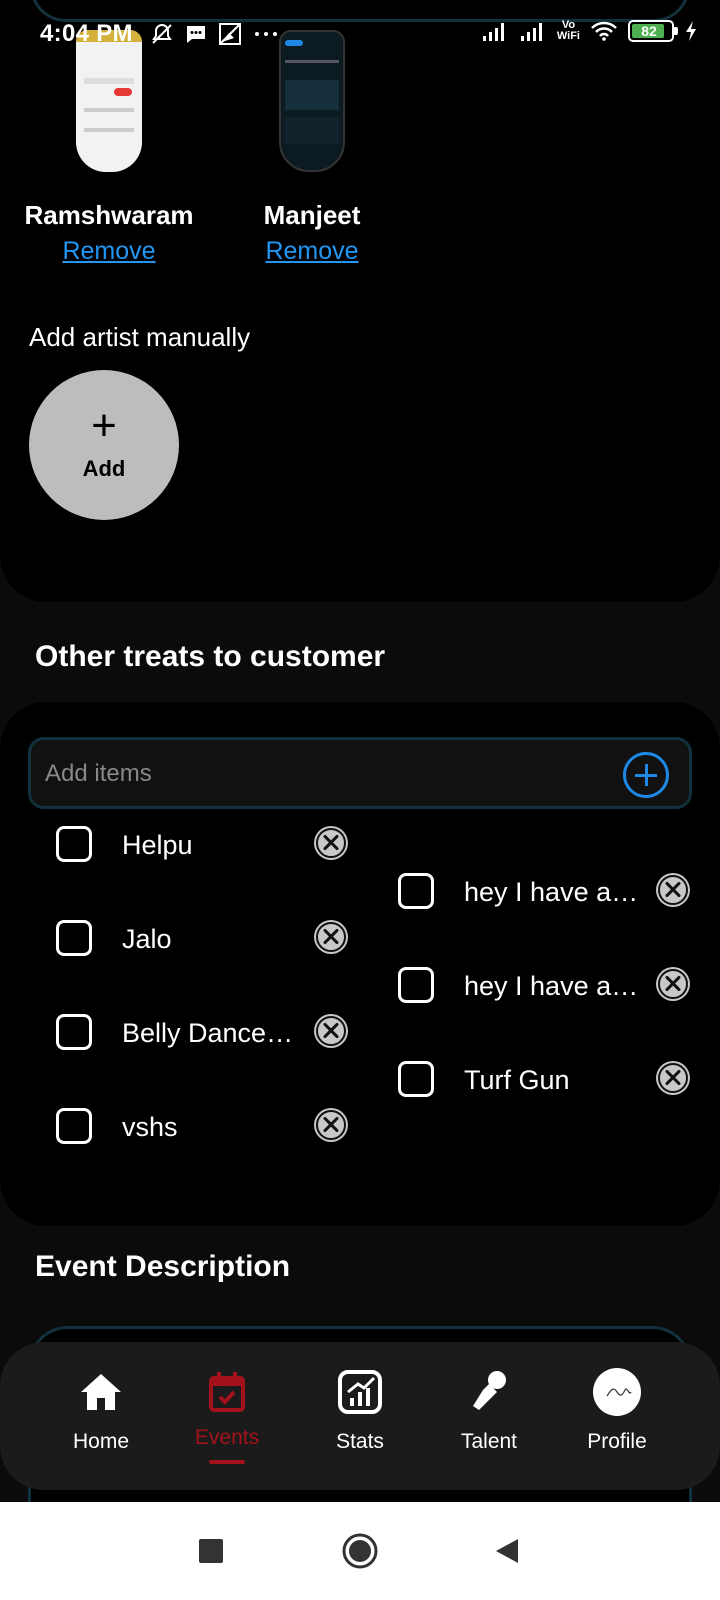 This screenshot has height=1600, width=720. I want to click on battery-icon: 82, so click(653, 31).